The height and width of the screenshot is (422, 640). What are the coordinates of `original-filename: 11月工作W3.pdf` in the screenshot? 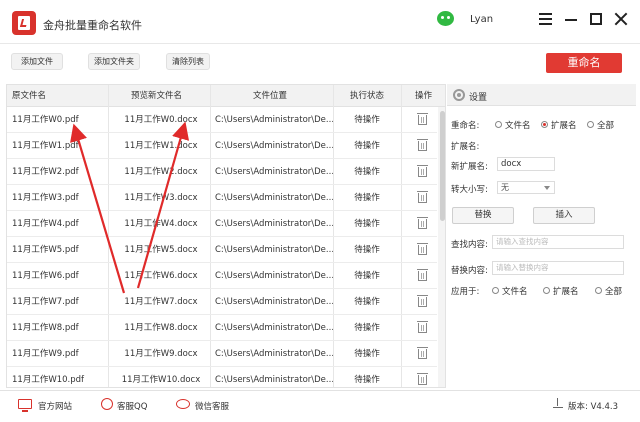 It's located at (45, 198).